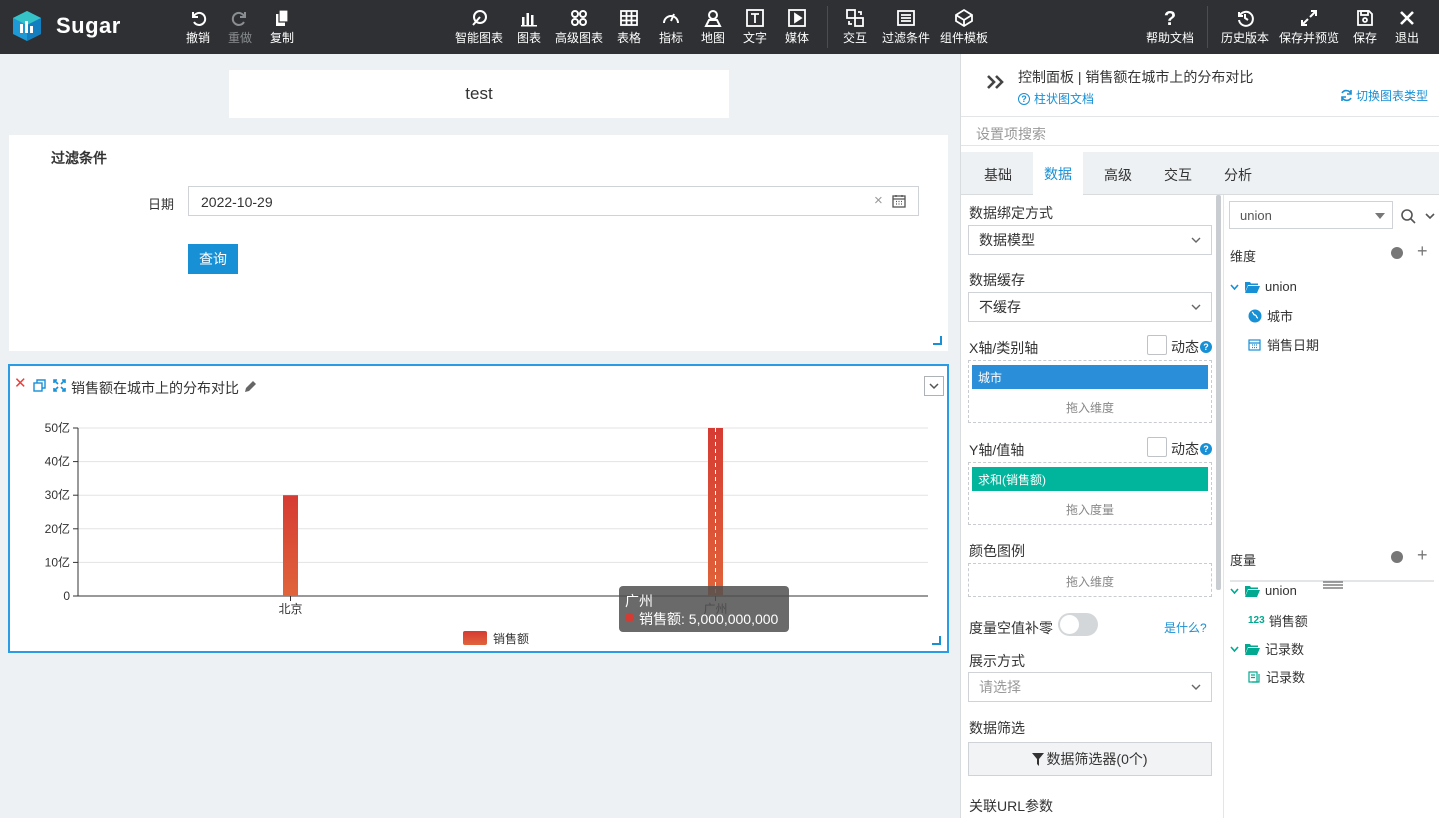 The height and width of the screenshot is (818, 1439). I want to click on save-preview-button: 保存并预览, so click(1309, 28).